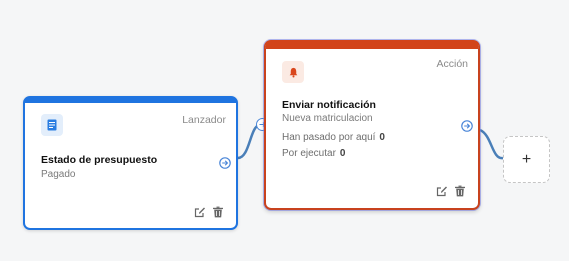 This screenshot has width=569, height=261. What do you see at coordinates (309, 153) in the screenshot?
I see `stat-label: Por ejecutar` at bounding box center [309, 153].